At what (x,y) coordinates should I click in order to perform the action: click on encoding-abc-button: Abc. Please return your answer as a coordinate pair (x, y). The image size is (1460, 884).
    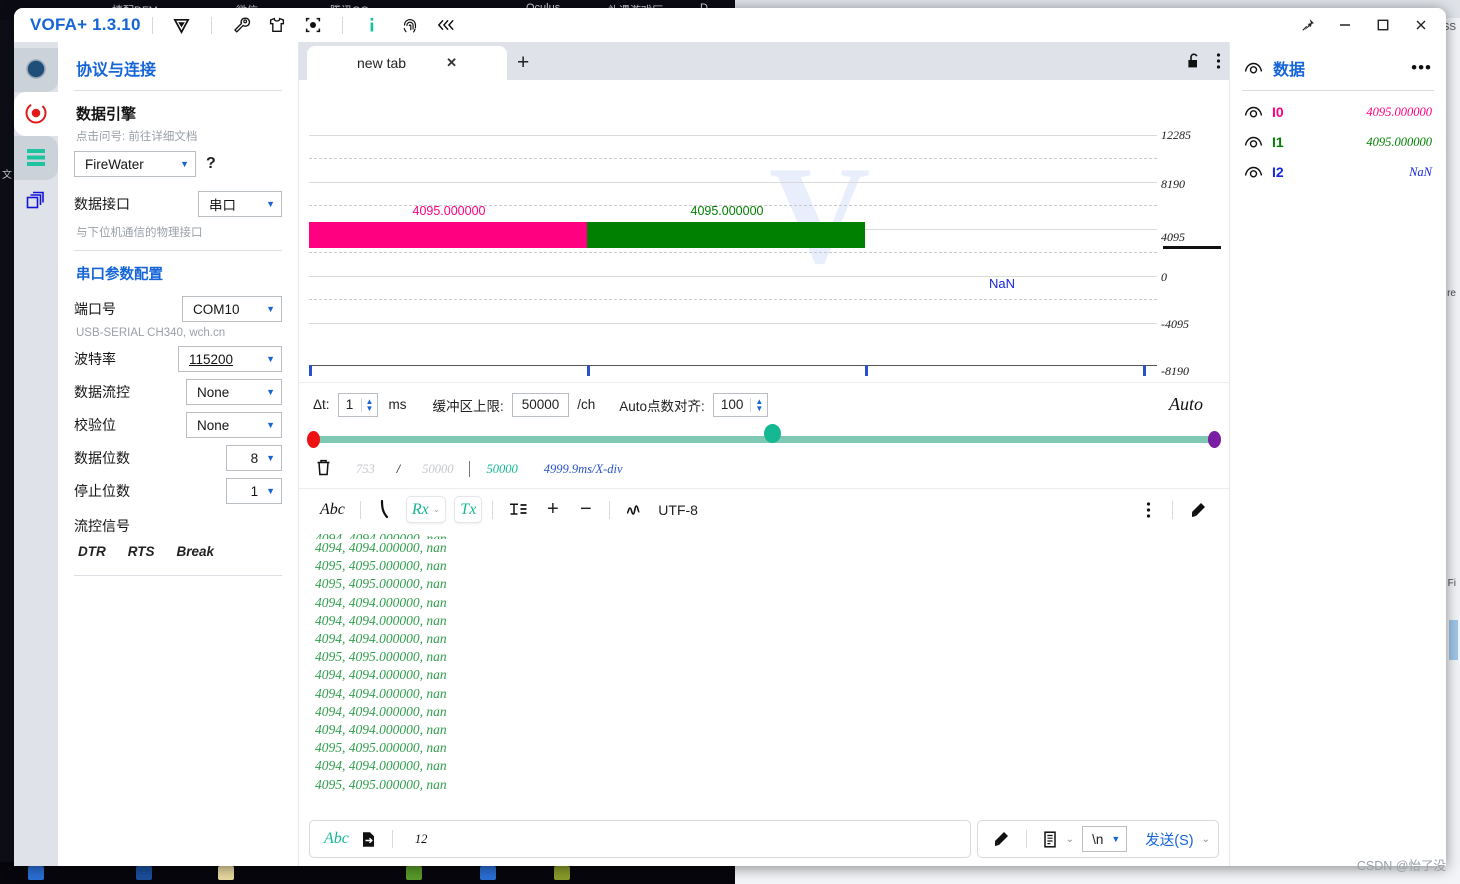
    Looking at the image, I should click on (332, 509).